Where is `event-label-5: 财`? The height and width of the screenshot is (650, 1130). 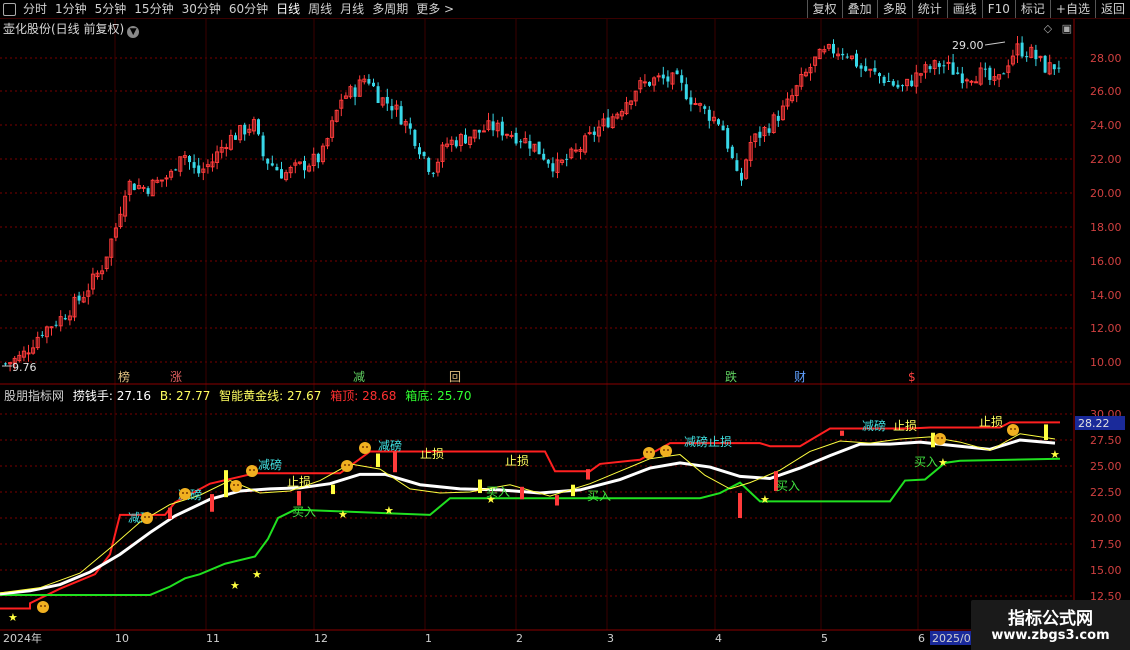
event-label-5: 财 is located at coordinates (800, 377).